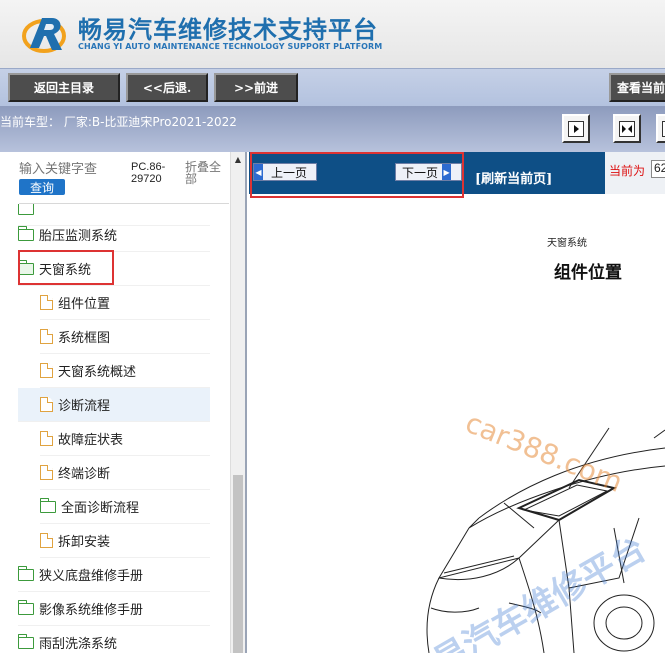 This screenshot has width=665, height=653. Describe the element at coordinates (125, 303) in the screenshot. I see `tree-item-component-location: 组件位置` at that location.